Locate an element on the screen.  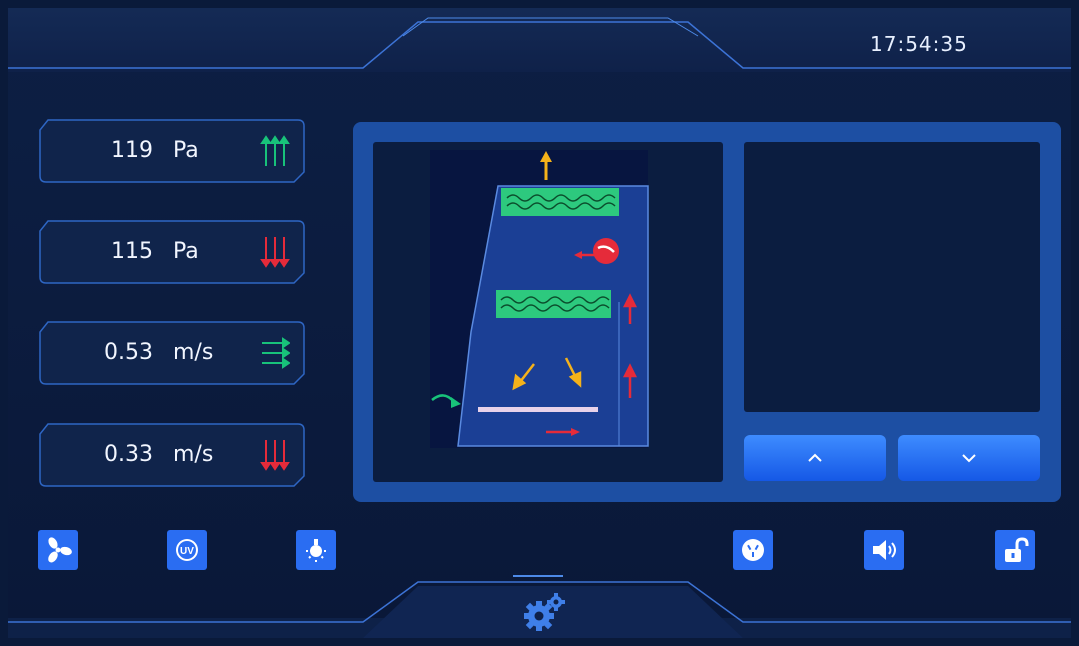
scroll-down-button is located at coordinates (969, 458).